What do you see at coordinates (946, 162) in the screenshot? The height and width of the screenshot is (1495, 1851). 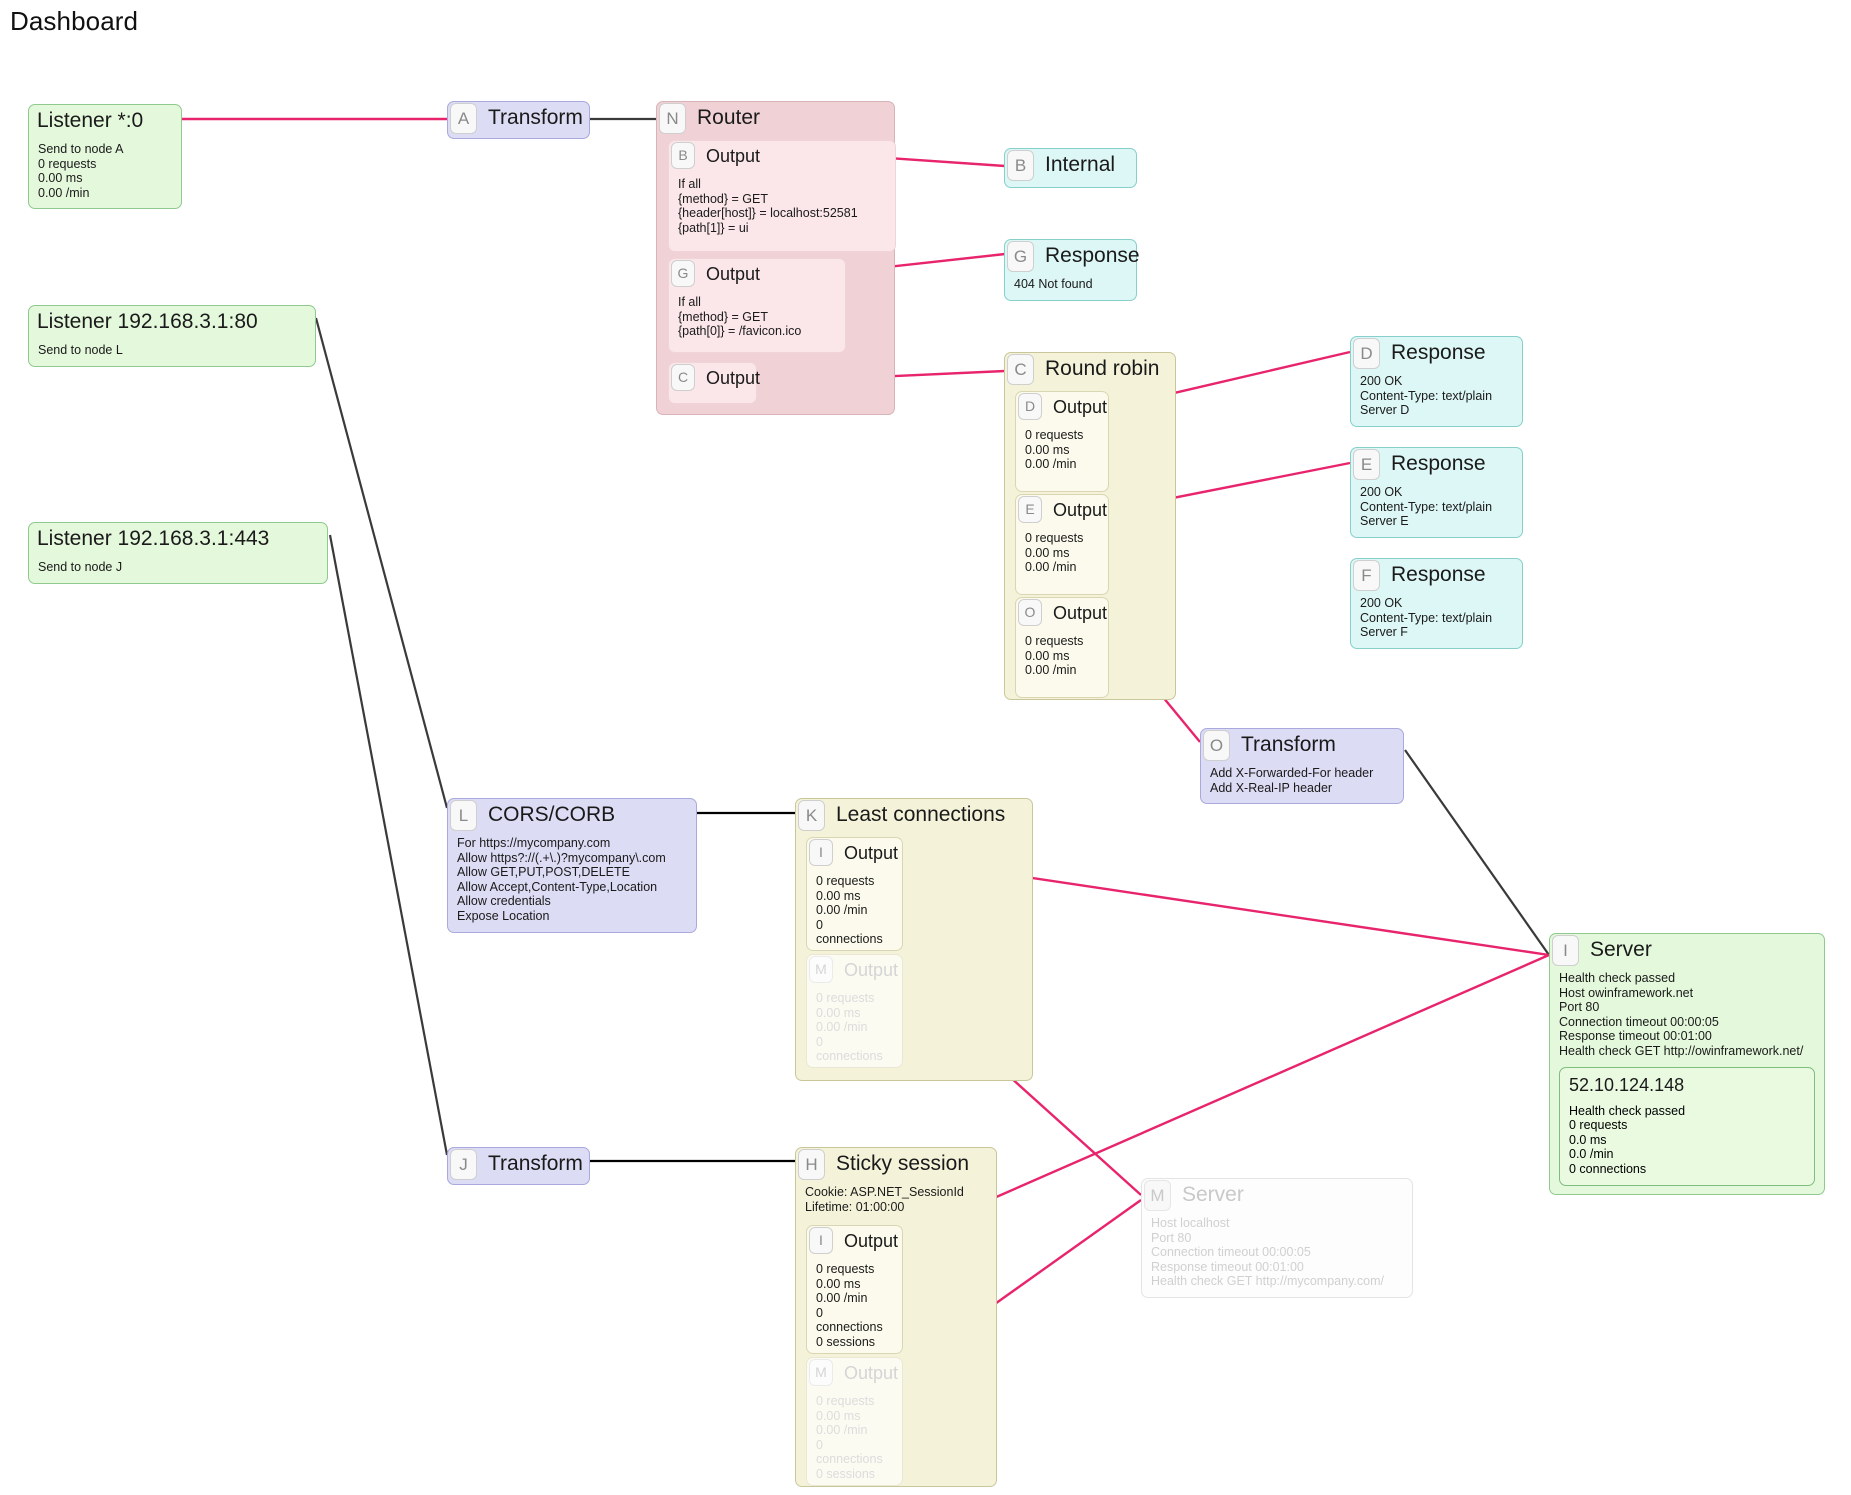 I see `edge-router-b-to-internal-b` at bounding box center [946, 162].